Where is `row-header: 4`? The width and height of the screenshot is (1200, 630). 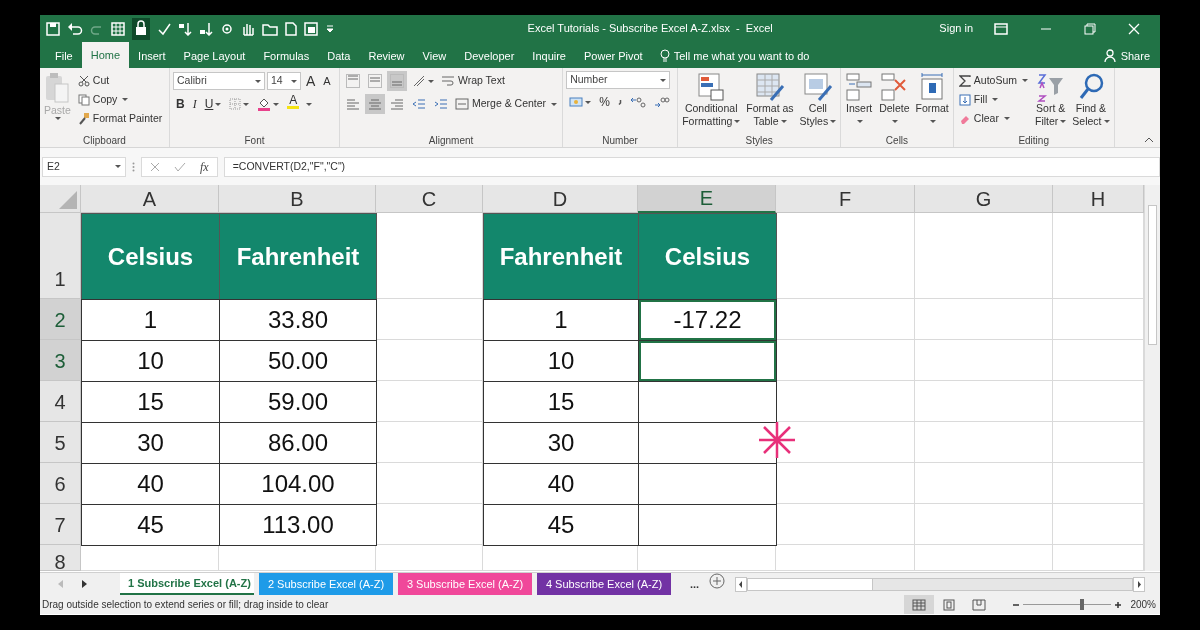
row-header: 4 is located at coordinates (60, 401).